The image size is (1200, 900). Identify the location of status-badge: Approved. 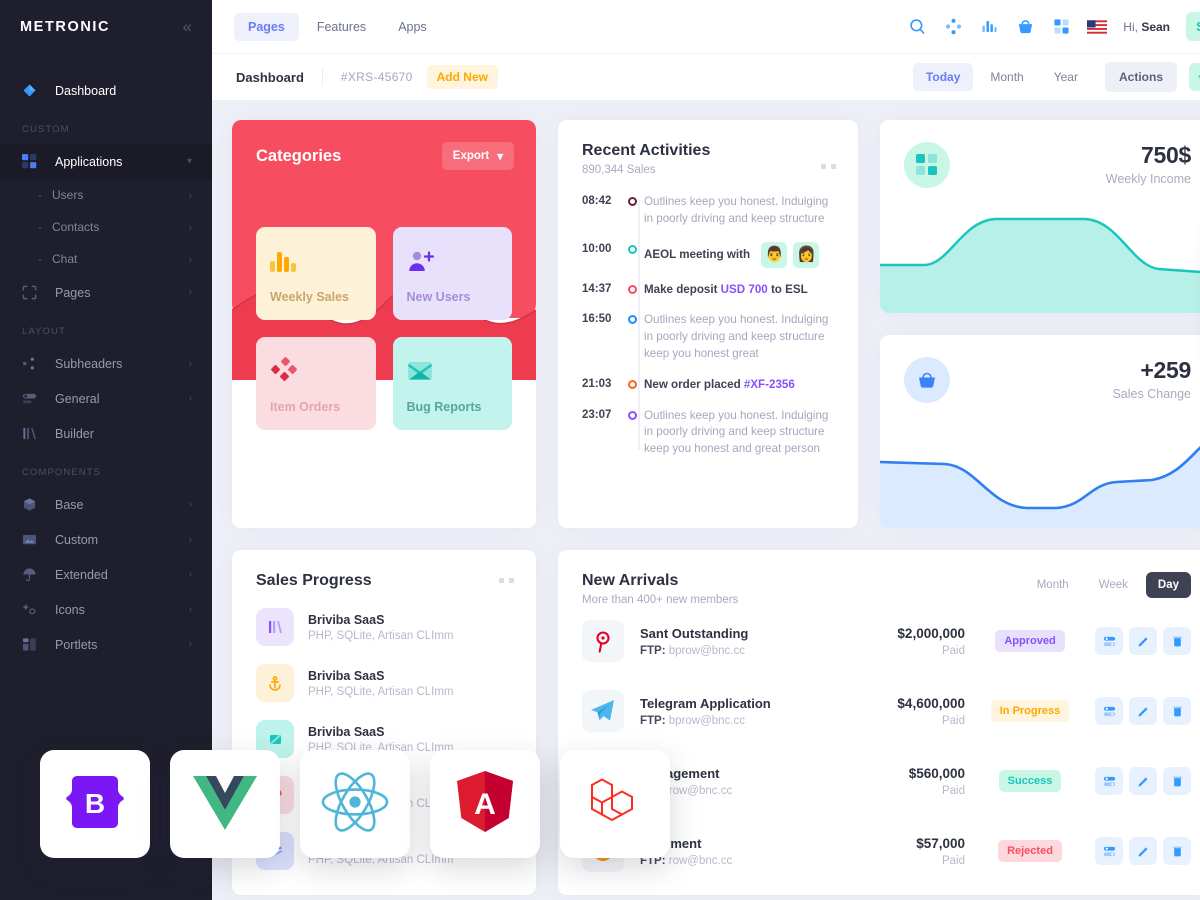
(1030, 641).